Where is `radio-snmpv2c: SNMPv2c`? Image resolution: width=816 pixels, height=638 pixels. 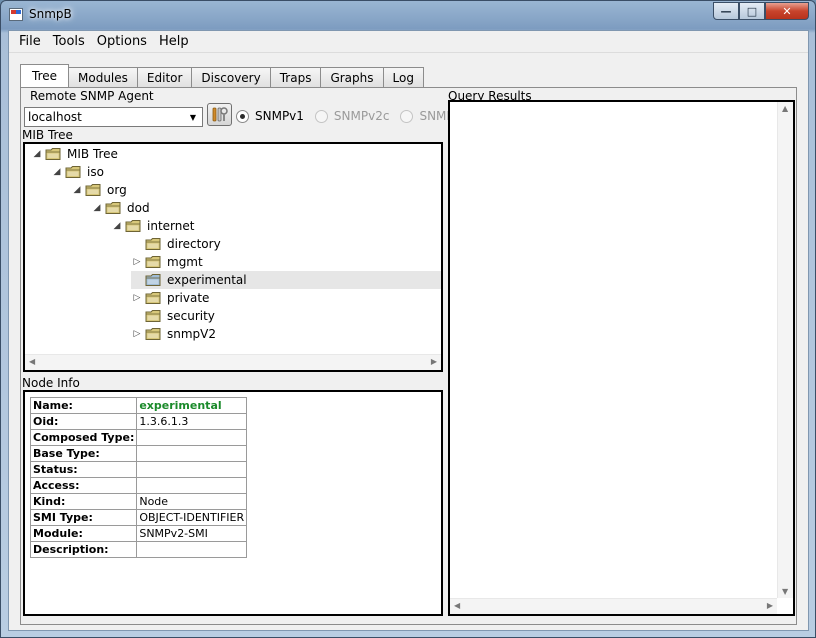
radio-snmpv2c: SNMPv2c is located at coordinates (351, 116).